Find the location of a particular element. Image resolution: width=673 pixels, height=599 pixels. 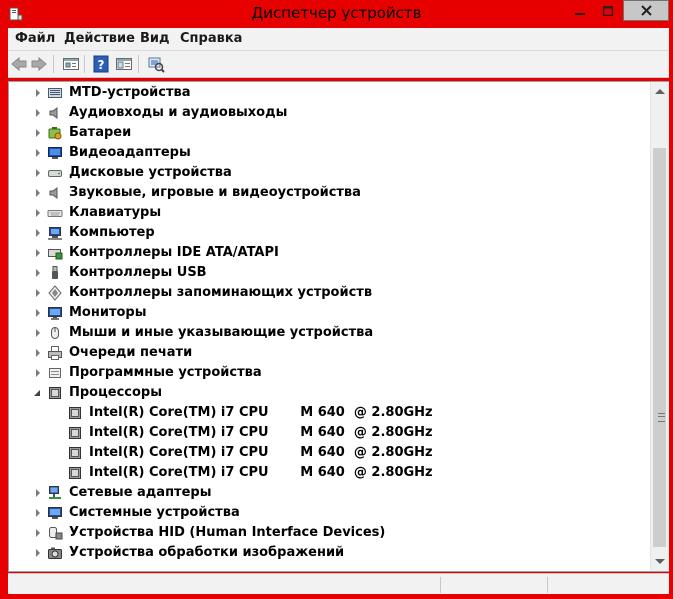

menu-file: Файл is located at coordinates (35, 38).